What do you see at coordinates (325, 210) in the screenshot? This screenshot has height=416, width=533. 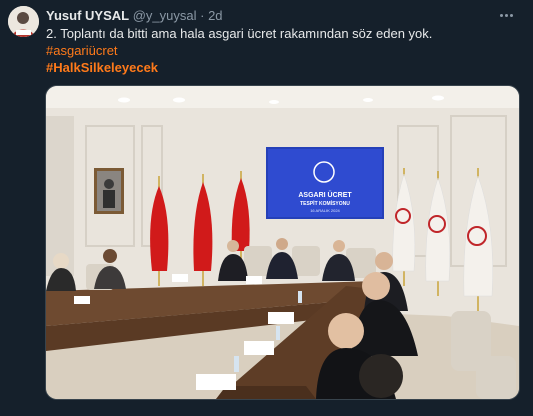 I see `screen-date: 16 ARALIK 2024` at bounding box center [325, 210].